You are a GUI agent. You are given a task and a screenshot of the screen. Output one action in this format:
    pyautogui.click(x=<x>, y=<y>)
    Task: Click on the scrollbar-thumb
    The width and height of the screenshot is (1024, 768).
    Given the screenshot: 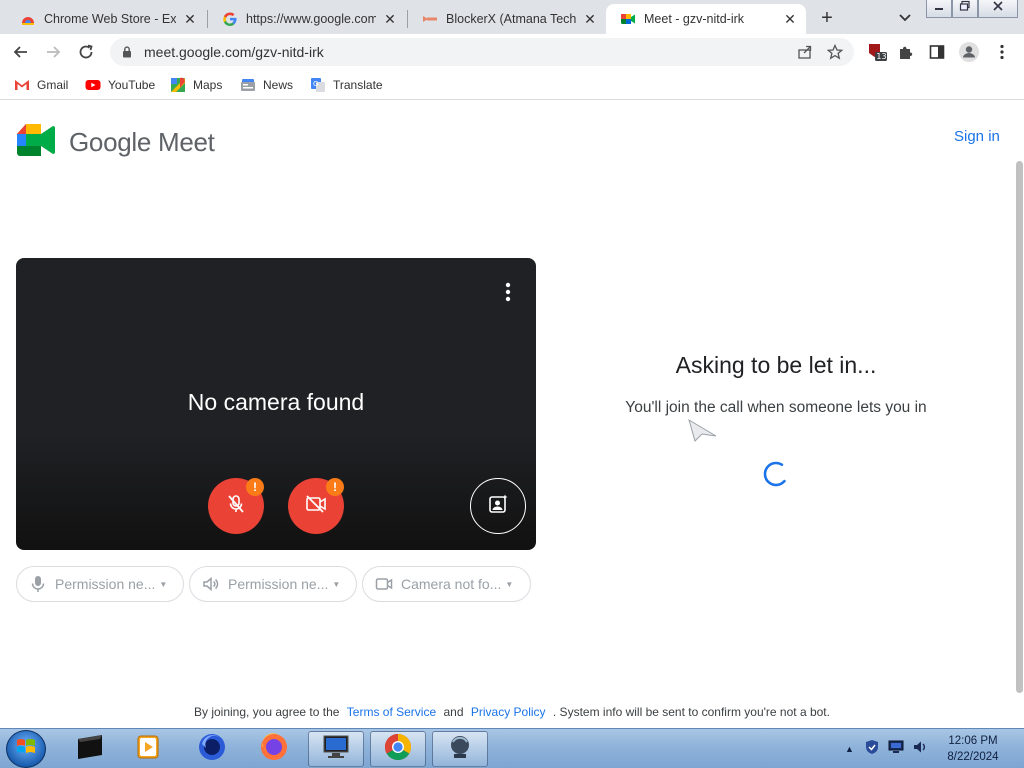 What is the action you would take?
    pyautogui.click(x=1019, y=427)
    